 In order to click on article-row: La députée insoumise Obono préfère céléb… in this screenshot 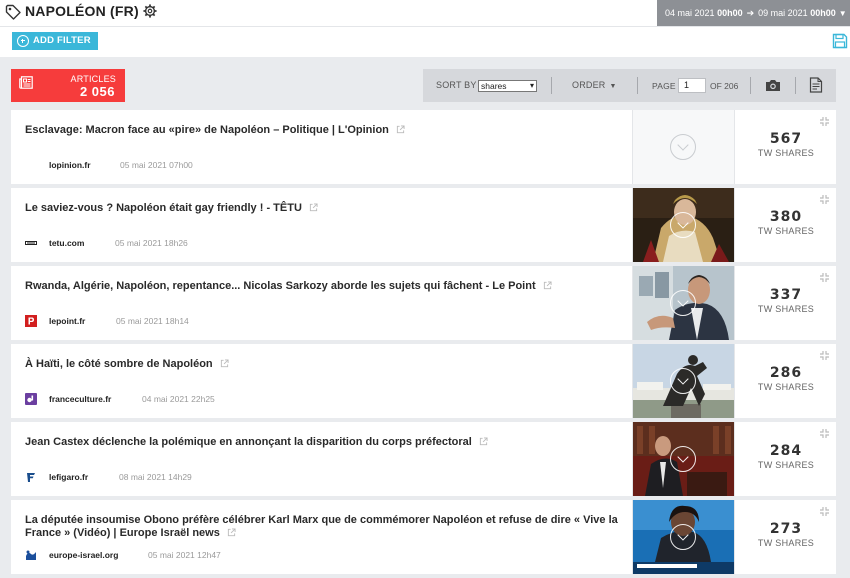, I will do `click(423, 537)`.